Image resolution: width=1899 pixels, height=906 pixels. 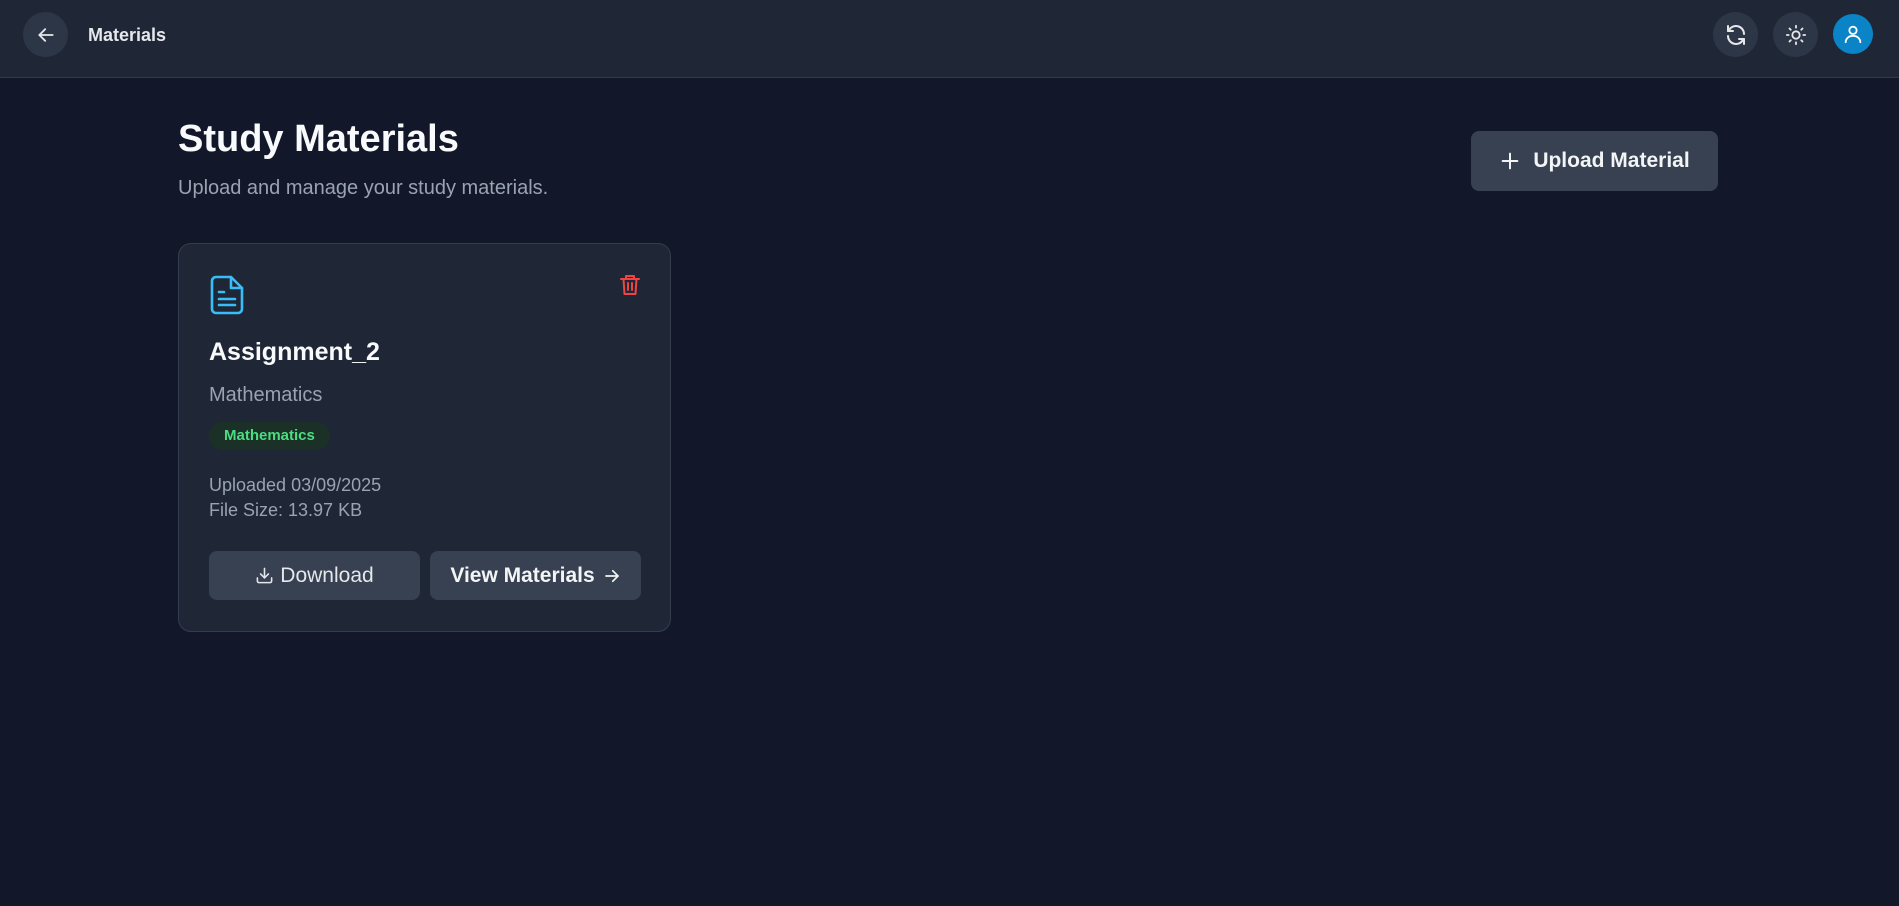 I want to click on user-icon, so click(x=1853, y=34).